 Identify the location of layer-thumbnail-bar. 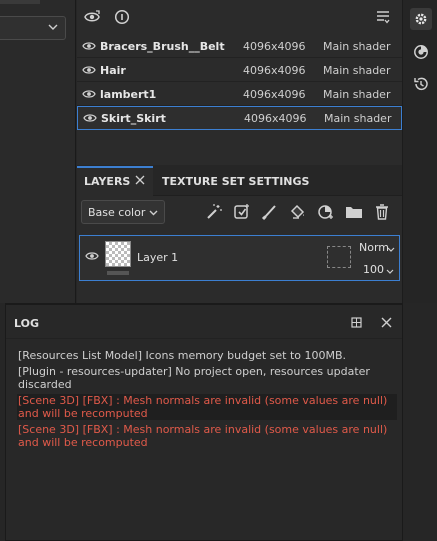
(118, 273).